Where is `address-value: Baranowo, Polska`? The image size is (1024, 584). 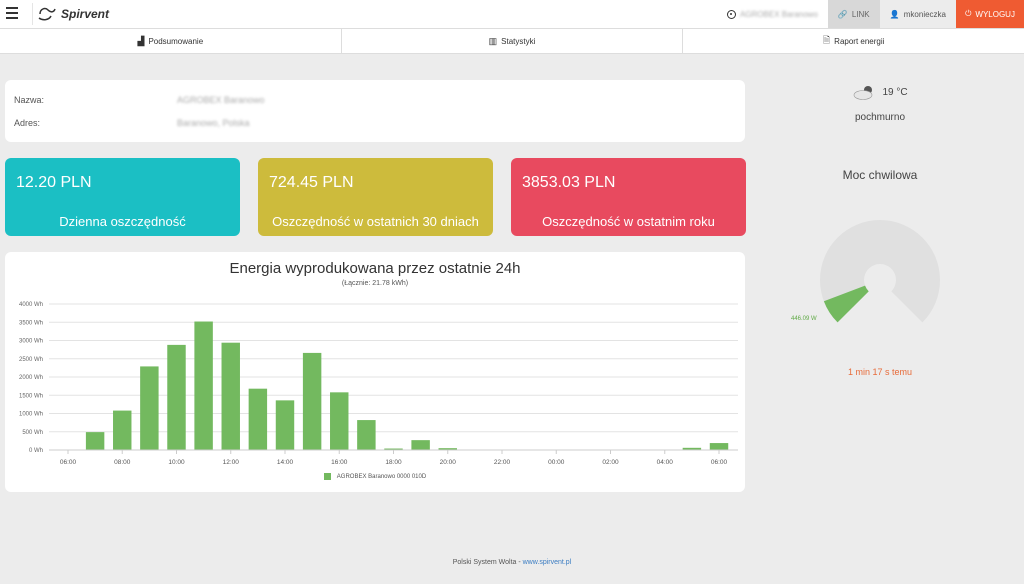 address-value: Baranowo, Polska is located at coordinates (213, 123).